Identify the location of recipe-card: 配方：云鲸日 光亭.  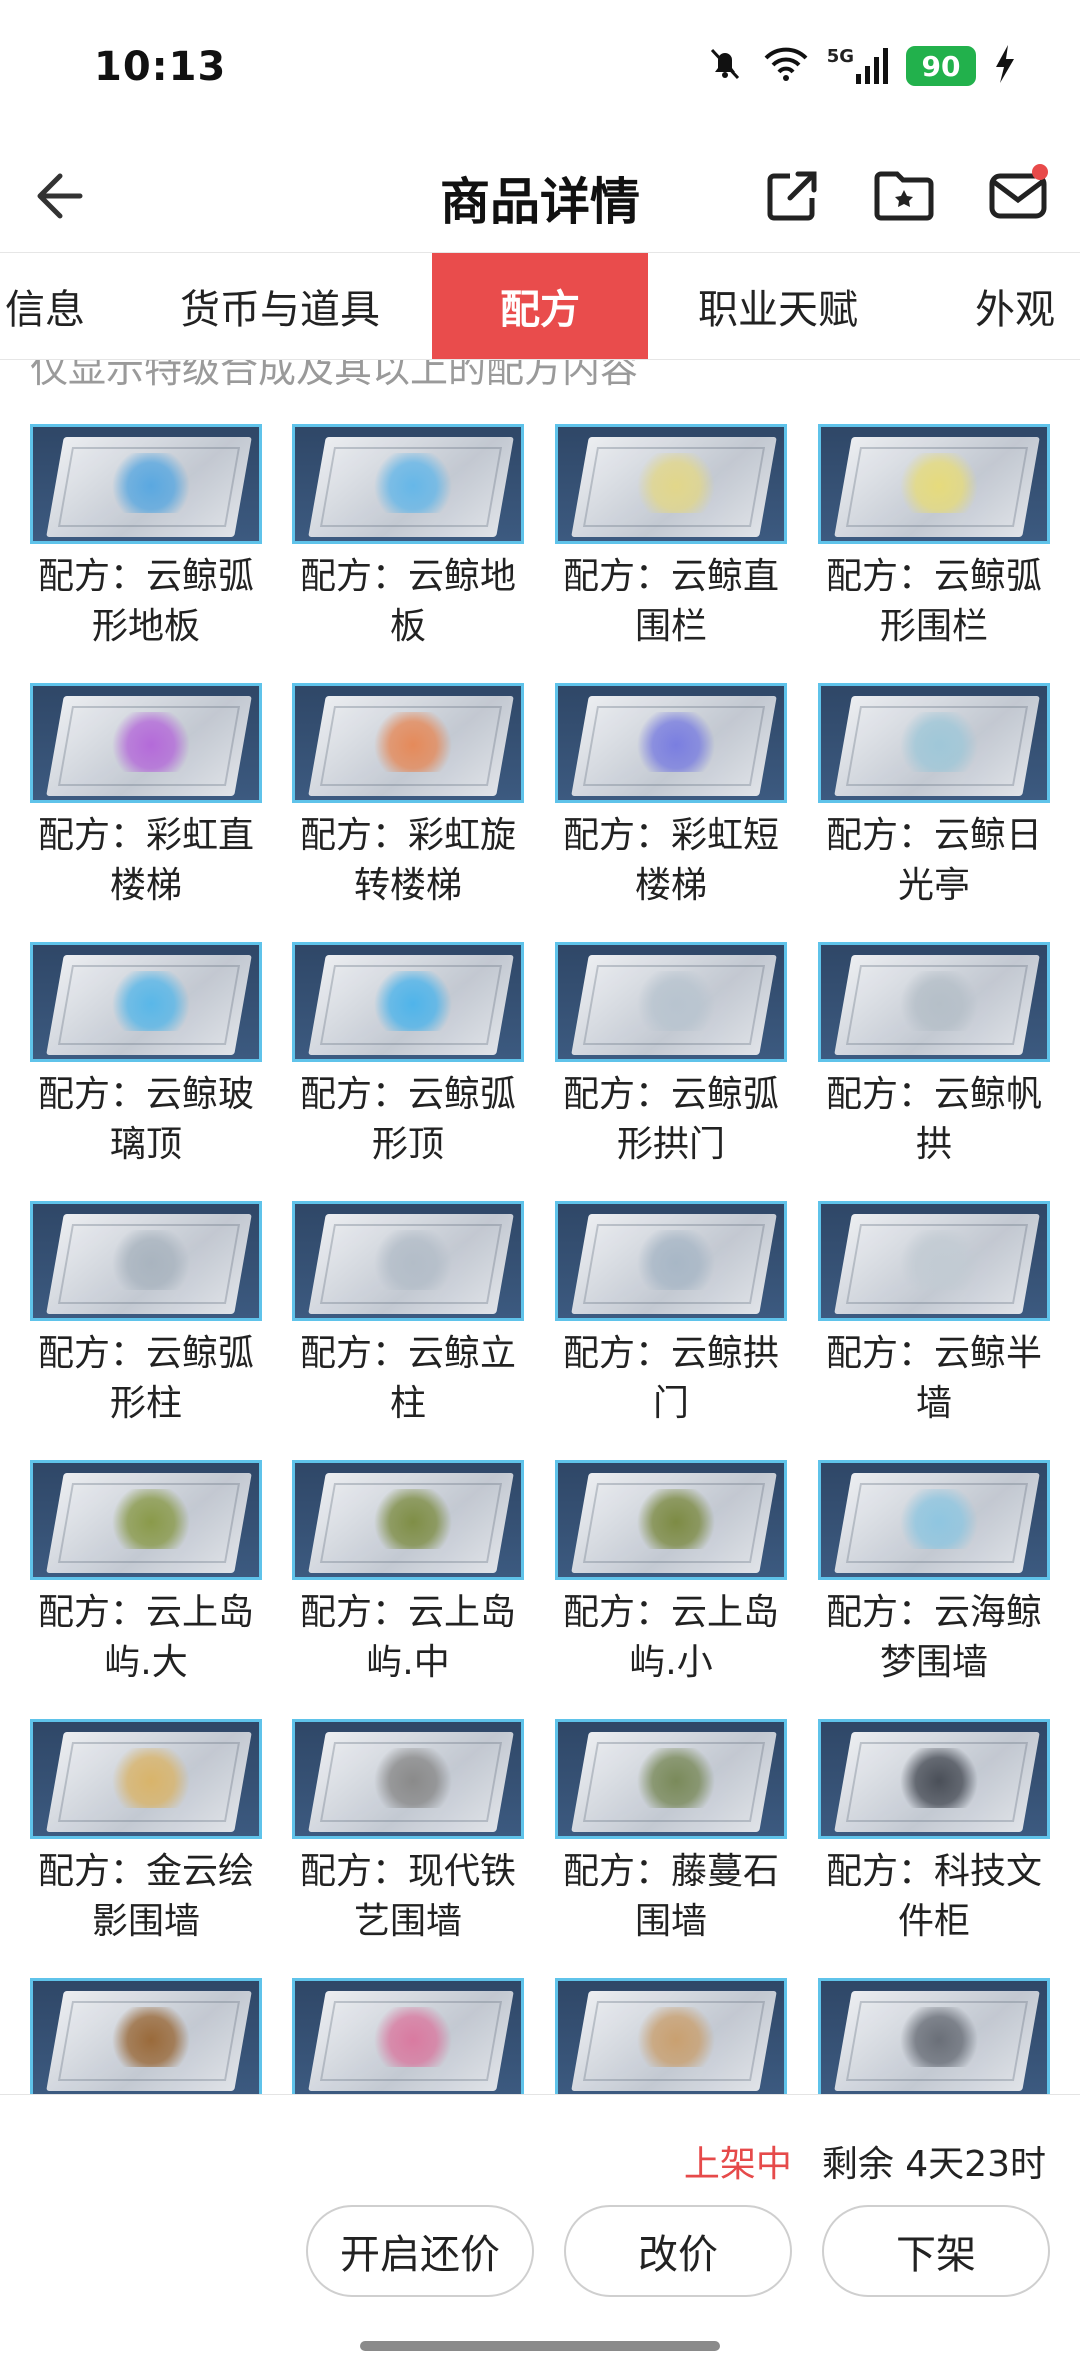
(934, 812).